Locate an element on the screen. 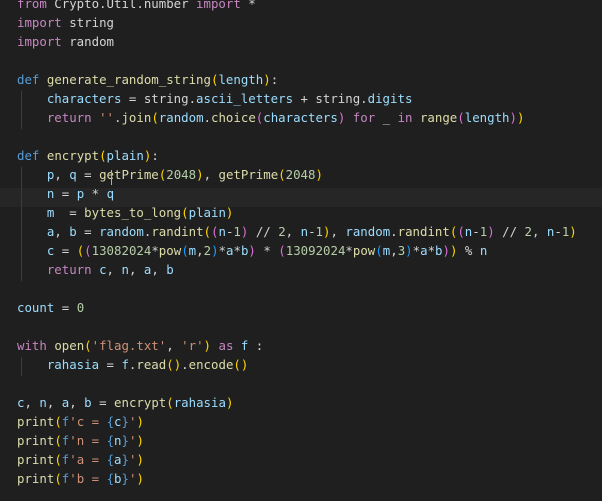 Image resolution: width=602 pixels, height=501 pixels. code-token: pow is located at coordinates (170, 250).